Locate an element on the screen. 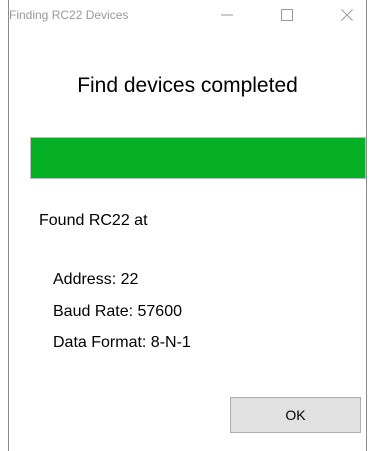 The height and width of the screenshot is (451, 375). window-right-border is located at coordinates (366, 225).